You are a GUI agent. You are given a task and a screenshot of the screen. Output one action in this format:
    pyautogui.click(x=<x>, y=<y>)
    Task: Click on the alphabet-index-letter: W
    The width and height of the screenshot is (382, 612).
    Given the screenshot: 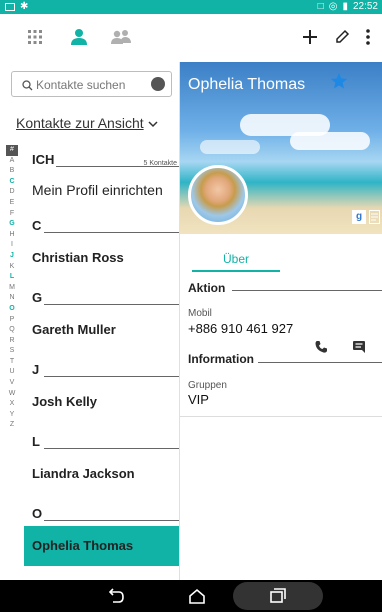 What is the action you would take?
    pyautogui.click(x=12, y=394)
    